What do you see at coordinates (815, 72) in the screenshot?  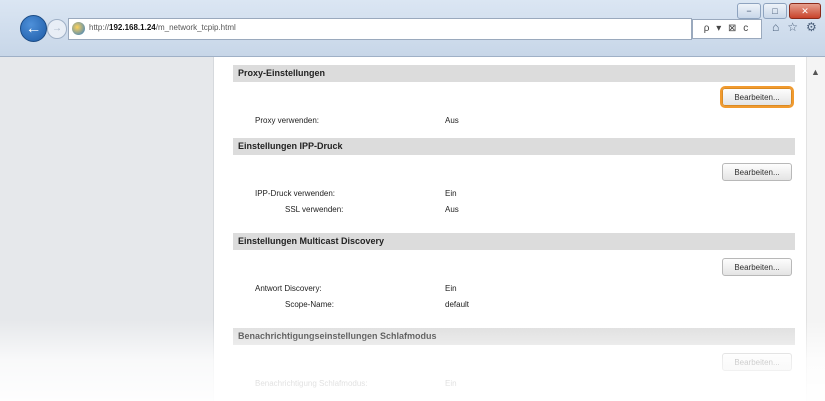 I see `scroll-up-arrow-icon: ▲` at bounding box center [815, 72].